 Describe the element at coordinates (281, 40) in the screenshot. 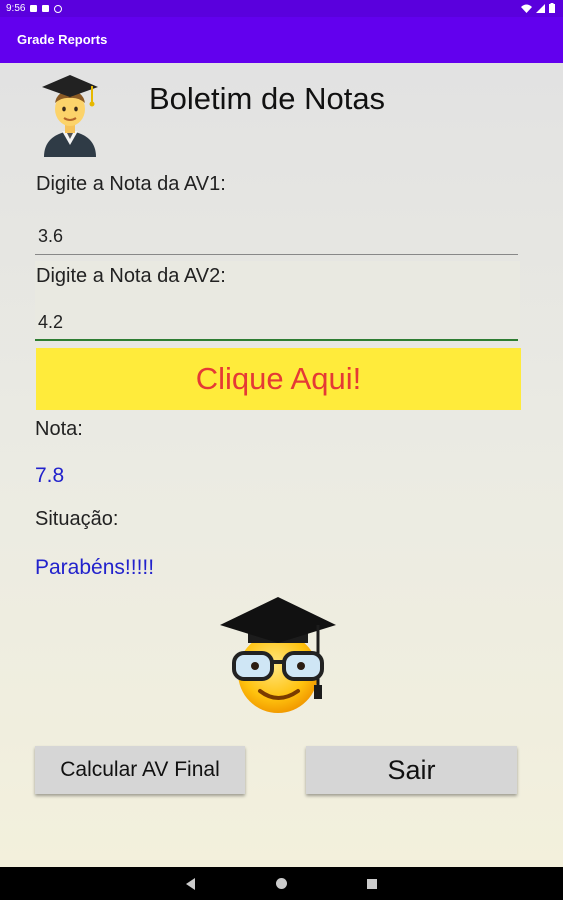

I see `app-bar: Grade Reports` at that location.